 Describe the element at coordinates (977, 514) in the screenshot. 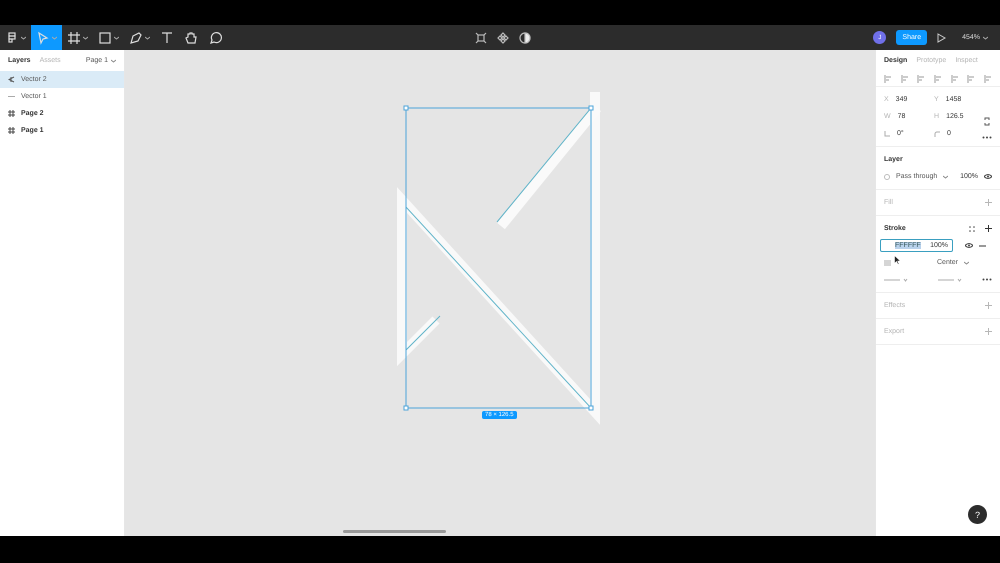

I see `help-button: ?` at that location.